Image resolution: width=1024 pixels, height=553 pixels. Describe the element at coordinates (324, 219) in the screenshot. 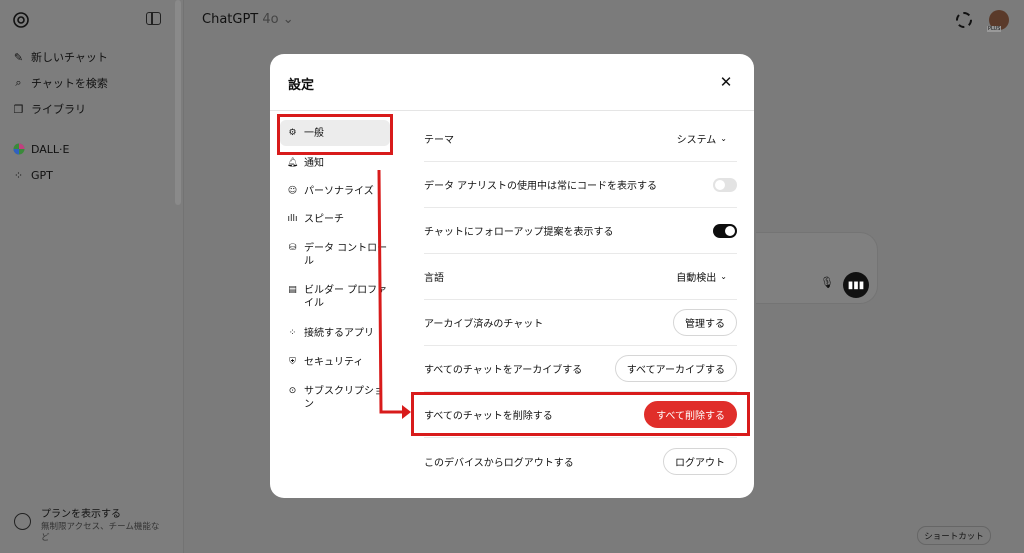

I see `tab-label: スピーチ` at that location.